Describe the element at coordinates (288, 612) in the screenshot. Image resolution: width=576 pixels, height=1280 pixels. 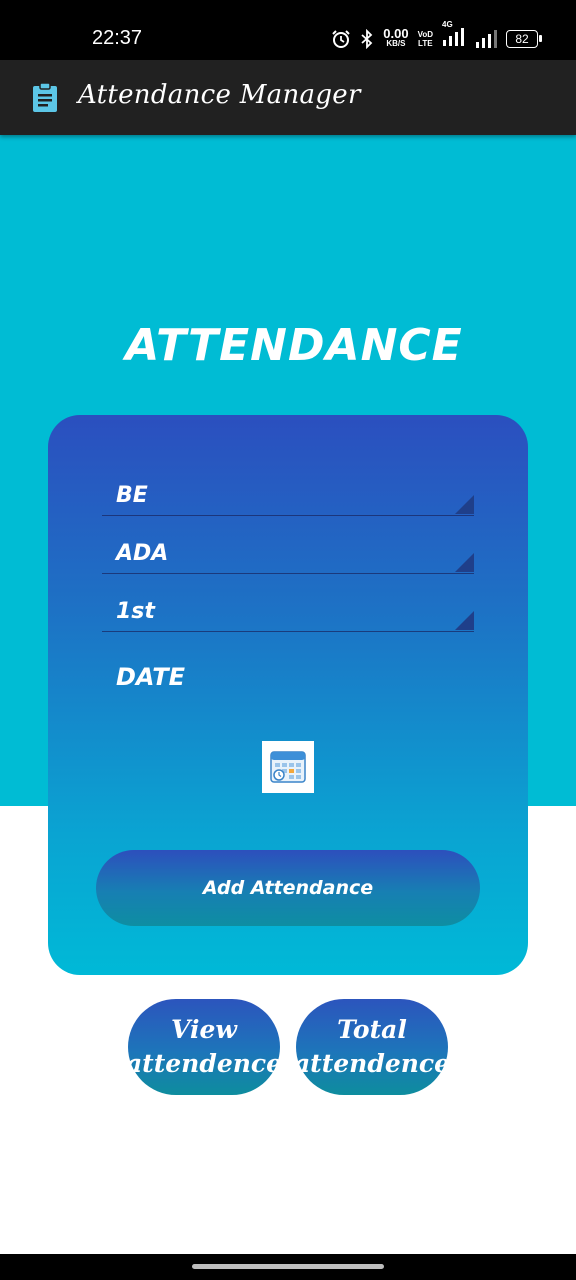
I see `semester-spinner: 1st` at that location.